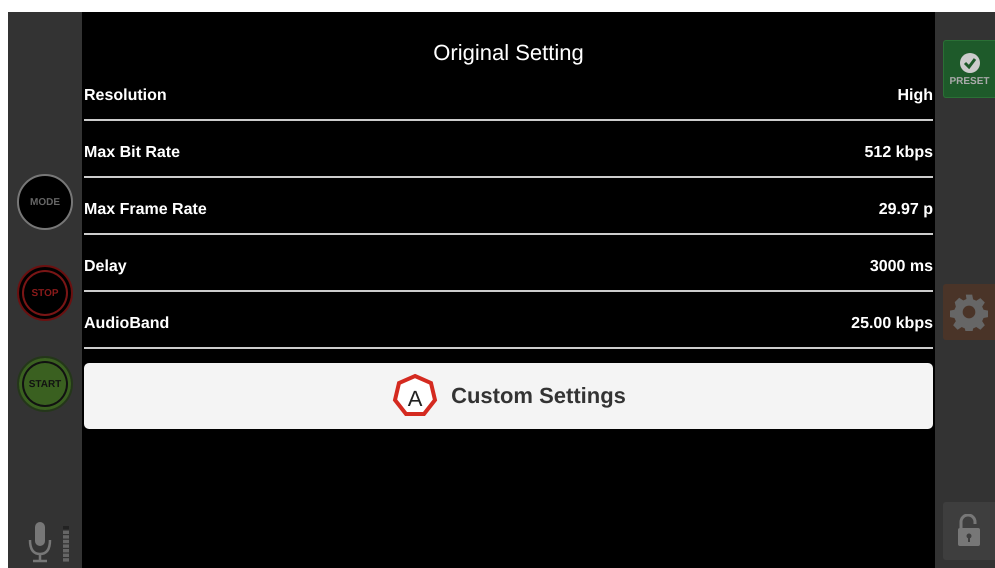 This screenshot has width=995, height=568. What do you see at coordinates (901, 267) in the screenshot?
I see `setting-value: 3000 ms` at bounding box center [901, 267].